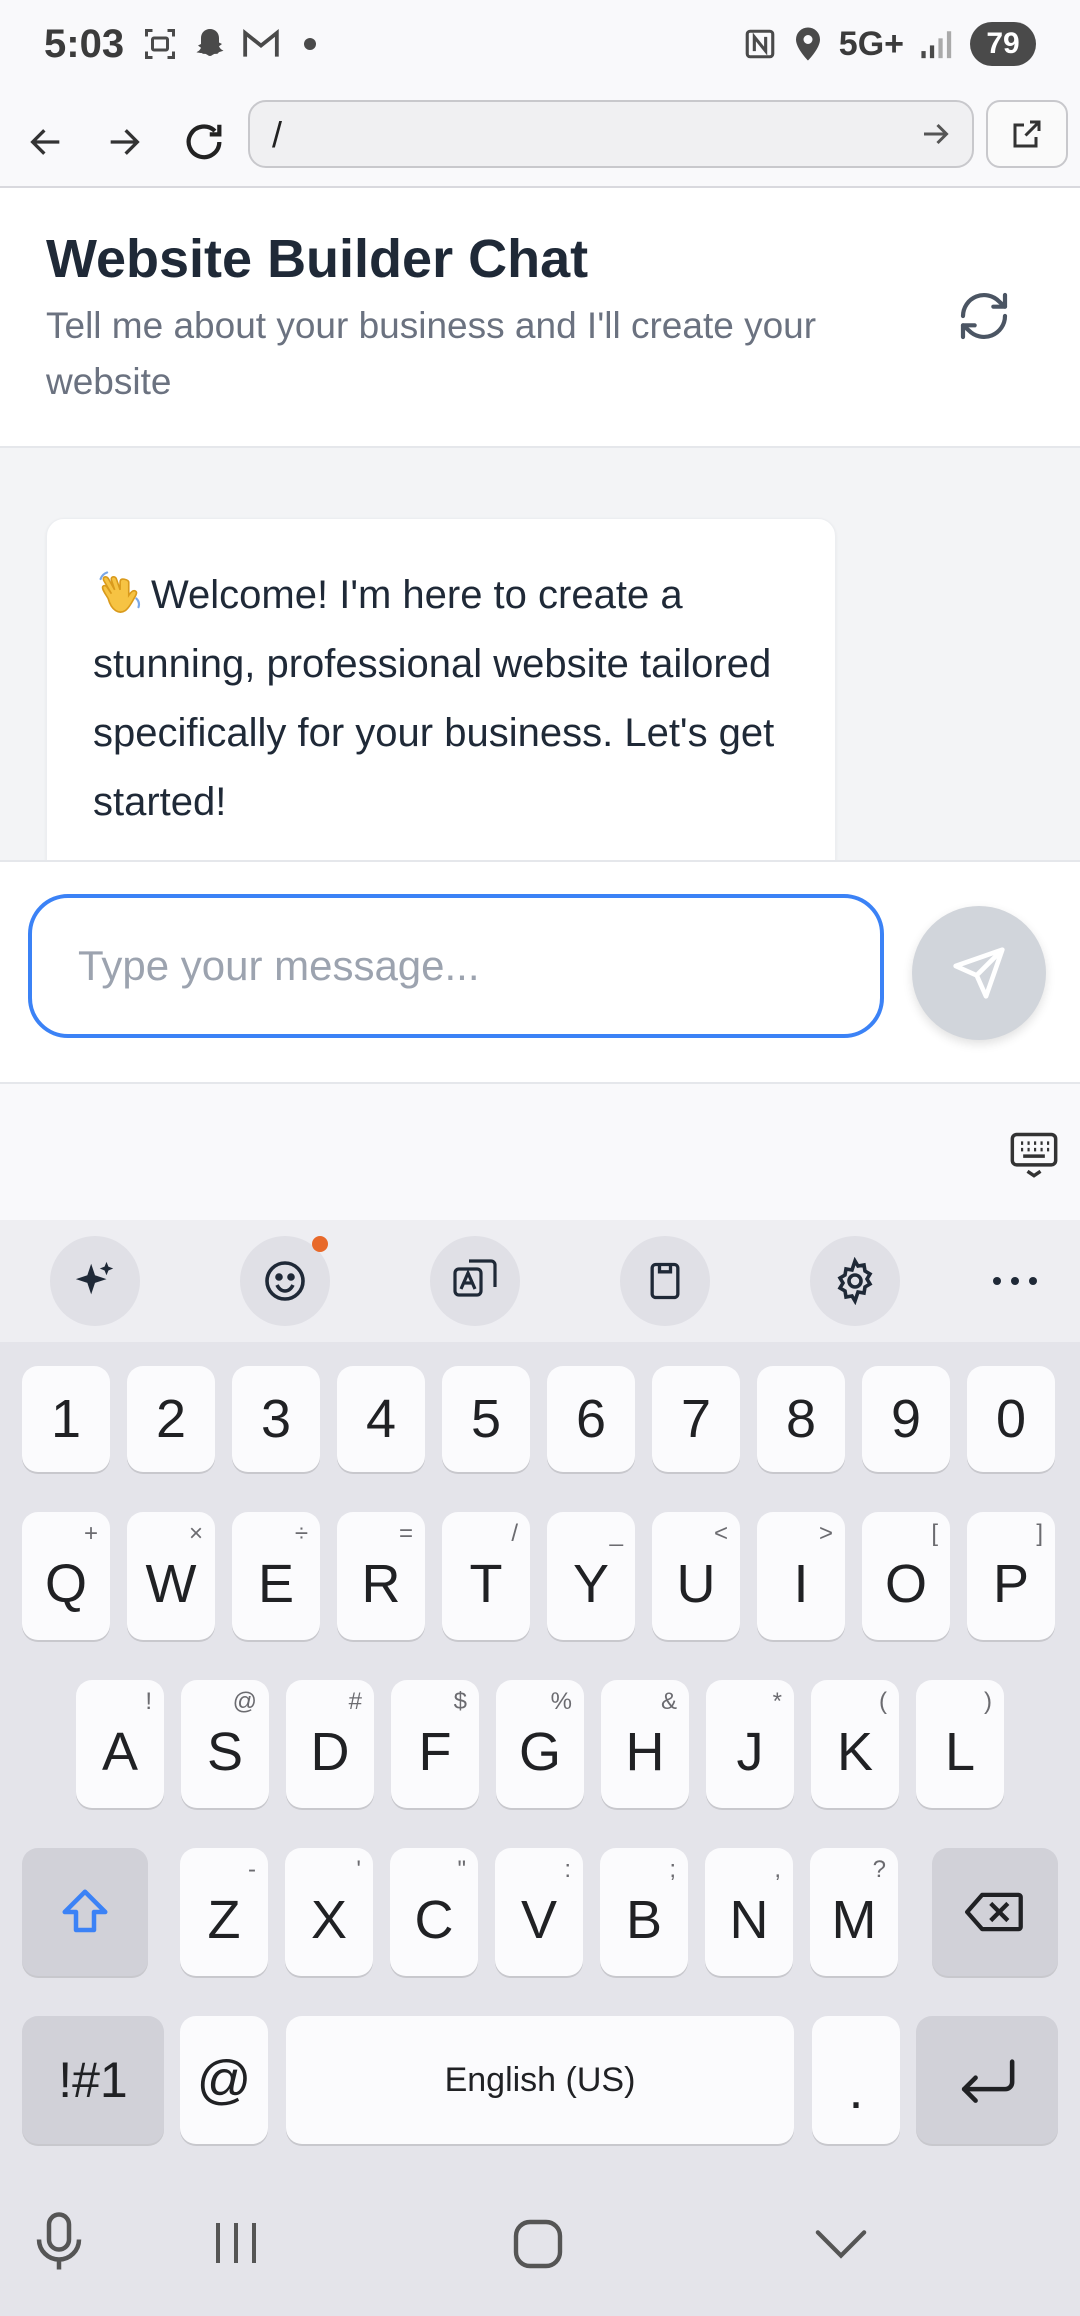 The height and width of the screenshot is (2316, 1080). What do you see at coordinates (317, 259) in the screenshot?
I see `page-title: Website Builder Chat` at bounding box center [317, 259].